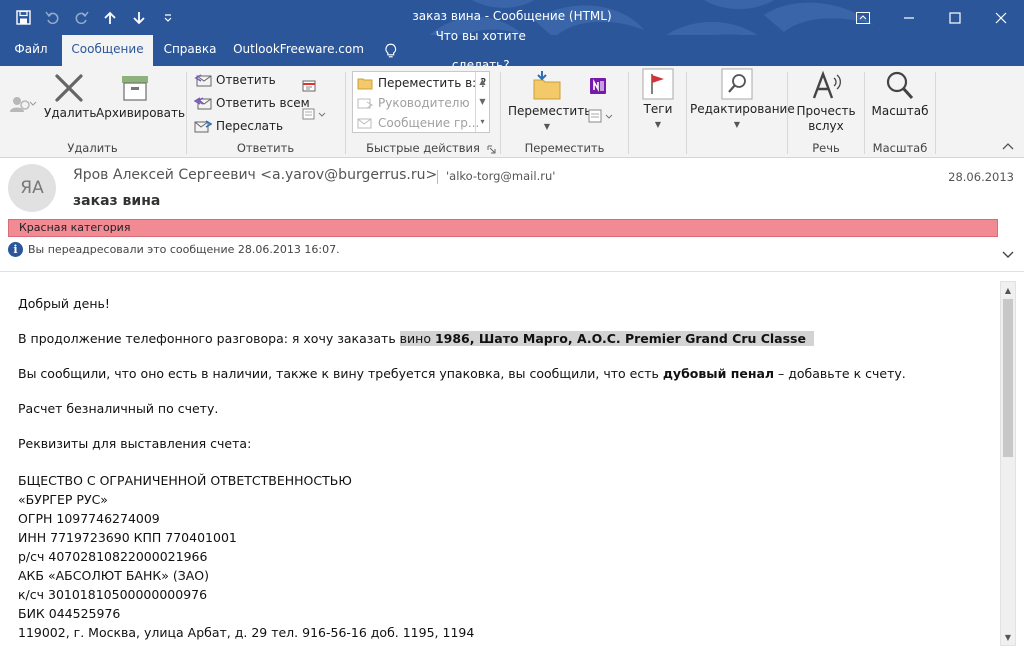 This screenshot has height=655, width=1024. I want to click on quick-steps-launcher-icon, so click(491, 150).